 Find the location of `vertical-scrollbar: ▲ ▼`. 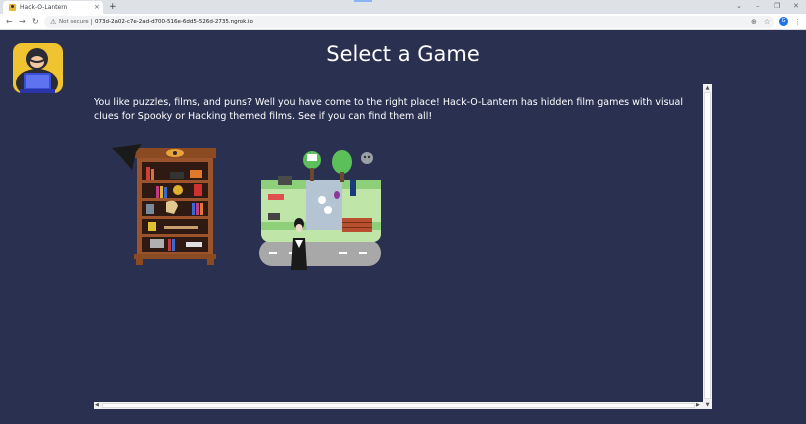

vertical-scrollbar: ▲ ▼ is located at coordinates (707, 246).